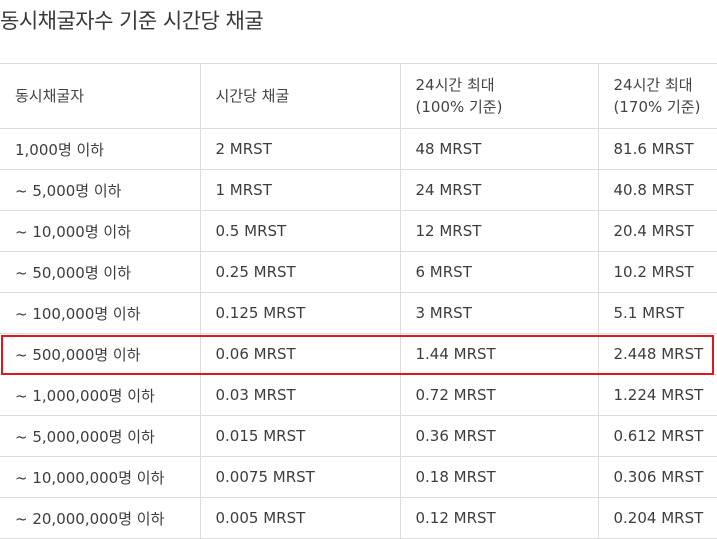  What do you see at coordinates (100, 272) in the screenshot?
I see `cell-concurrent-miners: ~ 50,000명 이하` at bounding box center [100, 272].